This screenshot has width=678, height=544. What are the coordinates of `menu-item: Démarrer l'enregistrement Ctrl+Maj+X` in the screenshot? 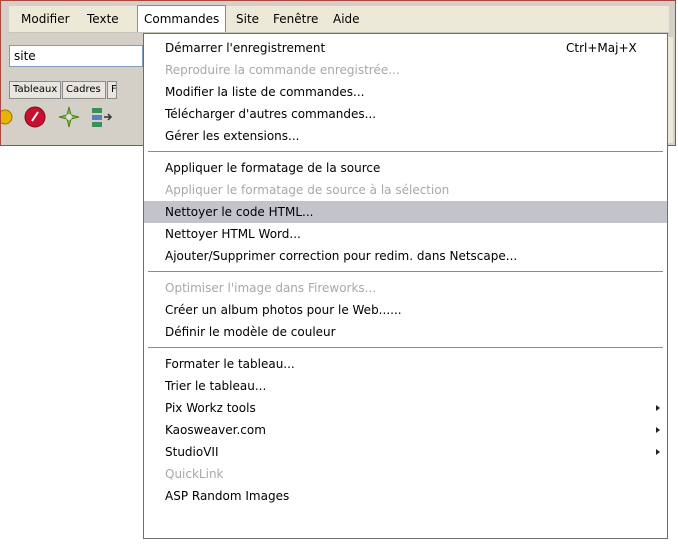 It's located at (405, 48).